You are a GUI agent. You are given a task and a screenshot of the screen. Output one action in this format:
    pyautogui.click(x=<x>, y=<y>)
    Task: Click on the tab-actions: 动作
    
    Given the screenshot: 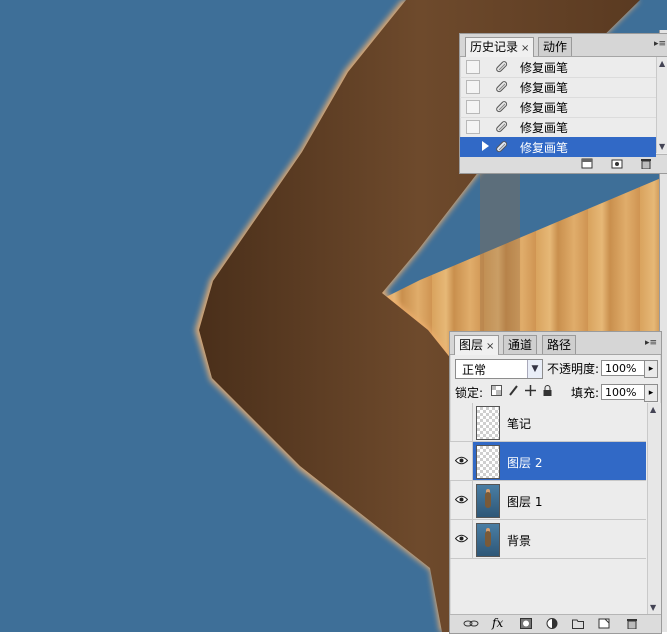 What is the action you would take?
    pyautogui.click(x=555, y=46)
    